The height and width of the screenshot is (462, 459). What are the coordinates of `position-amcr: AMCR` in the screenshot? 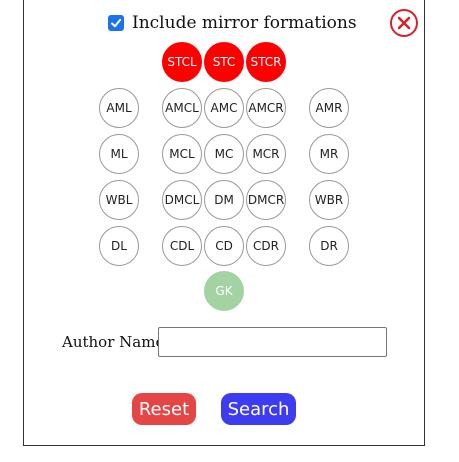 It's located at (266, 108).